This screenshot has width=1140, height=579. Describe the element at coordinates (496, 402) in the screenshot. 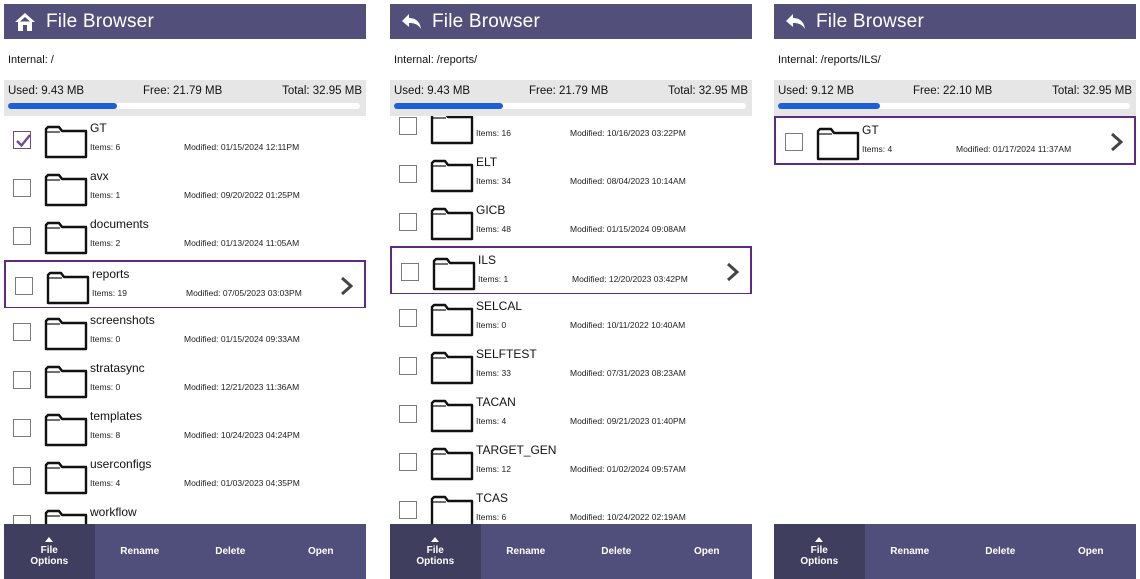

I see `folder-name: TACAN` at that location.